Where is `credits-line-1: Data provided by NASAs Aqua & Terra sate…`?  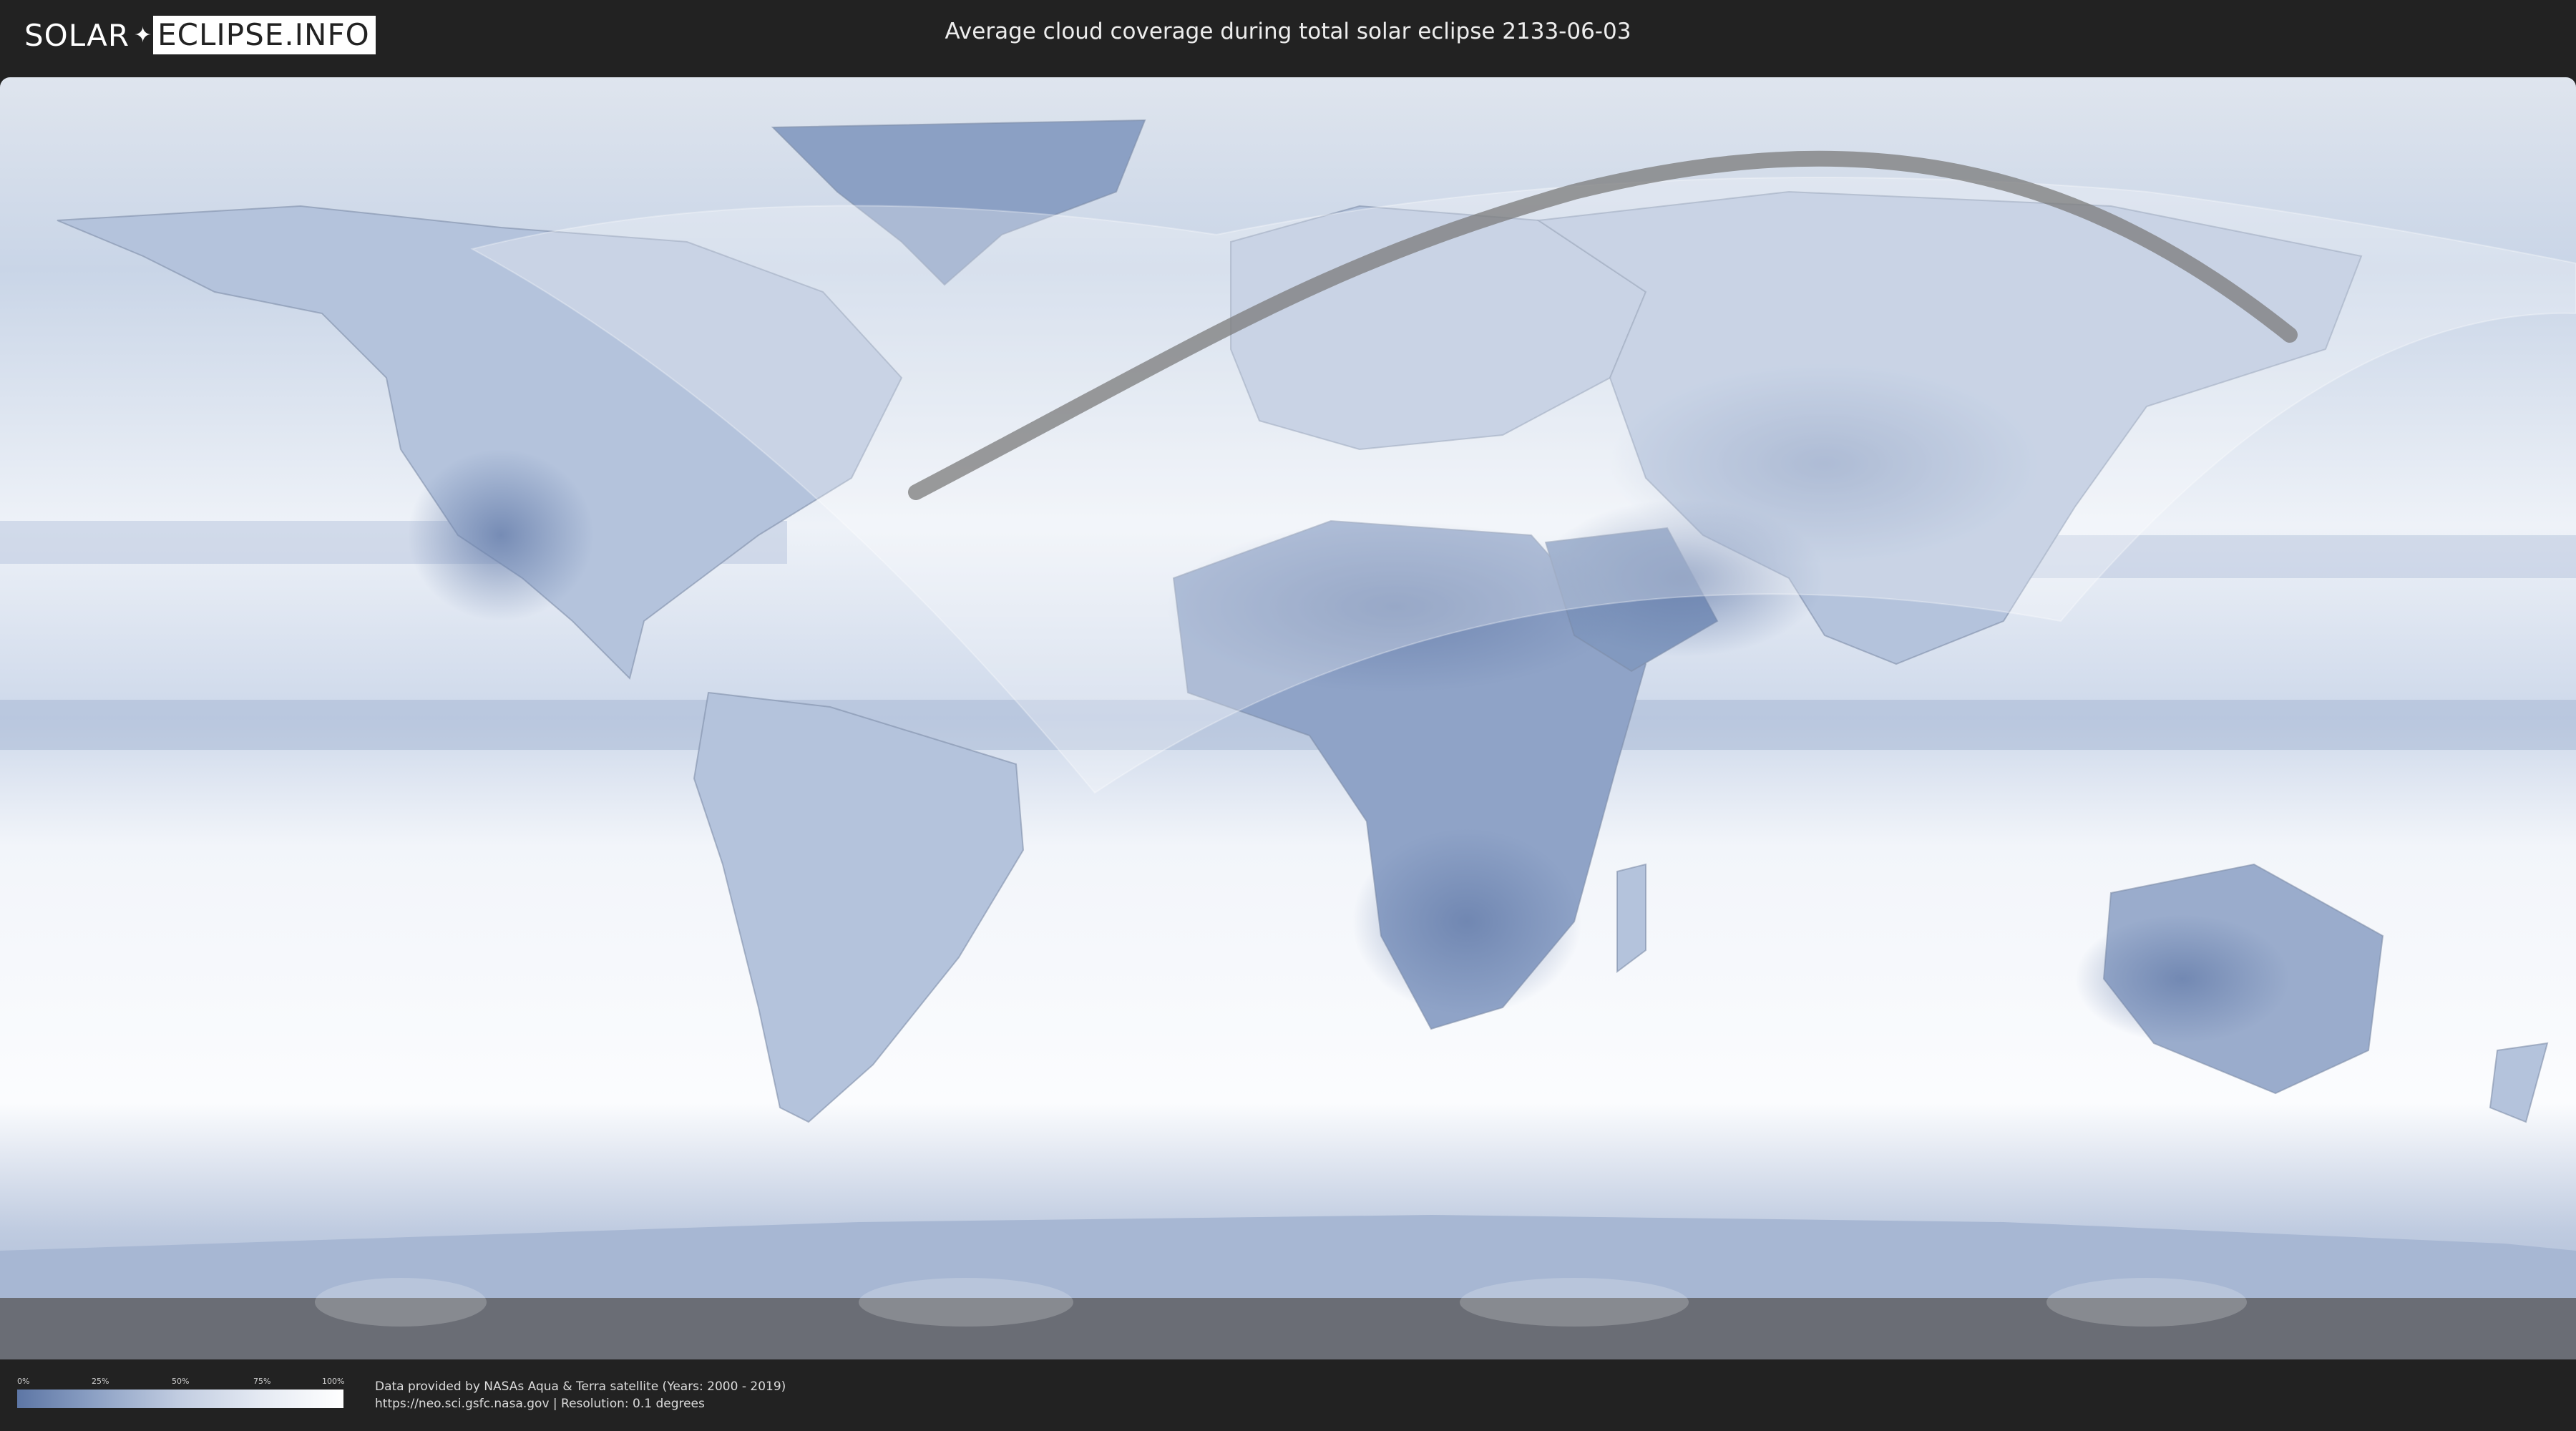
credits-line-1: Data provided by NASAs Aqua & Terra sate… is located at coordinates (580, 1386).